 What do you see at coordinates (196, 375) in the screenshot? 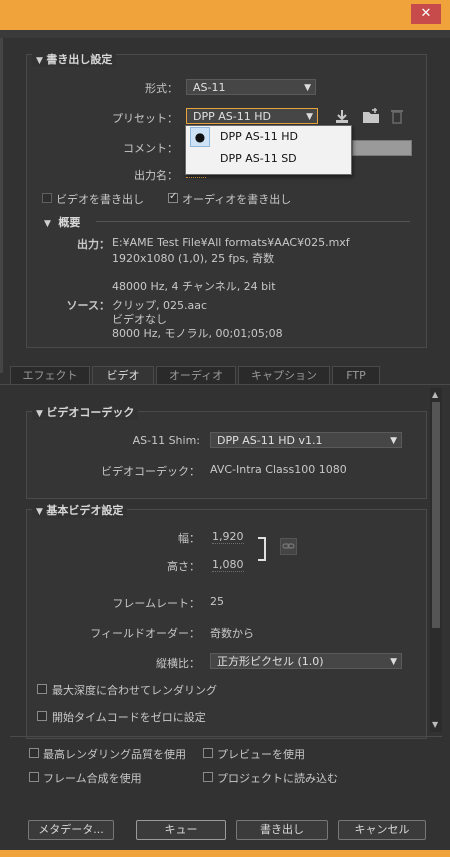
I see `tab-audio: オーディオ` at bounding box center [196, 375].